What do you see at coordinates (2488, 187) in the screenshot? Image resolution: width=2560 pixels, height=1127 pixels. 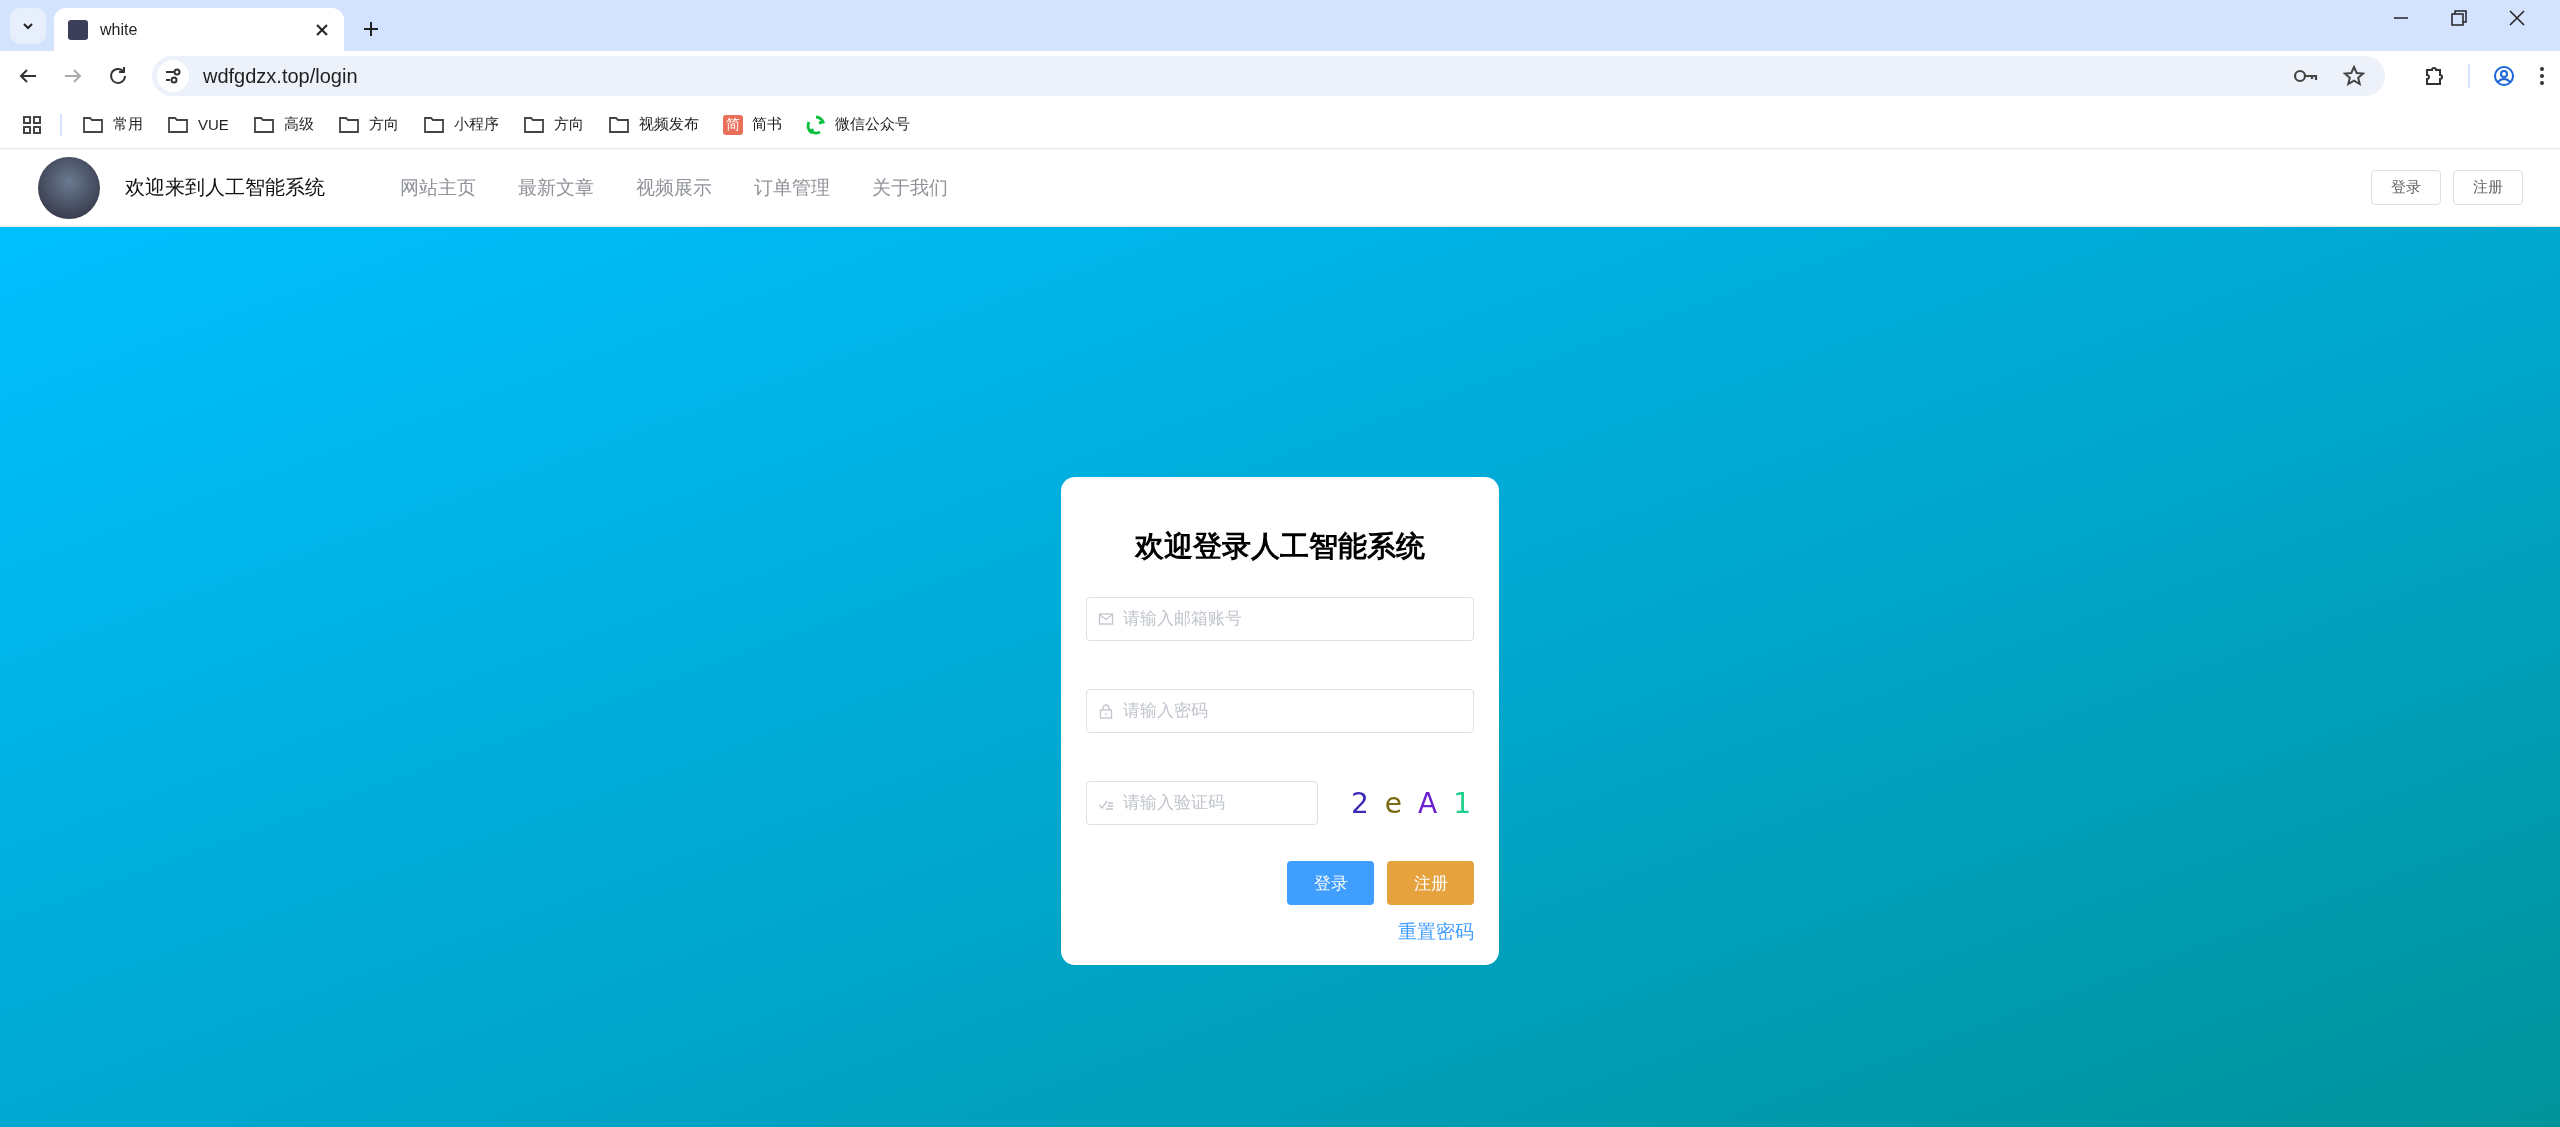 I see `header-button: 注册` at bounding box center [2488, 187].